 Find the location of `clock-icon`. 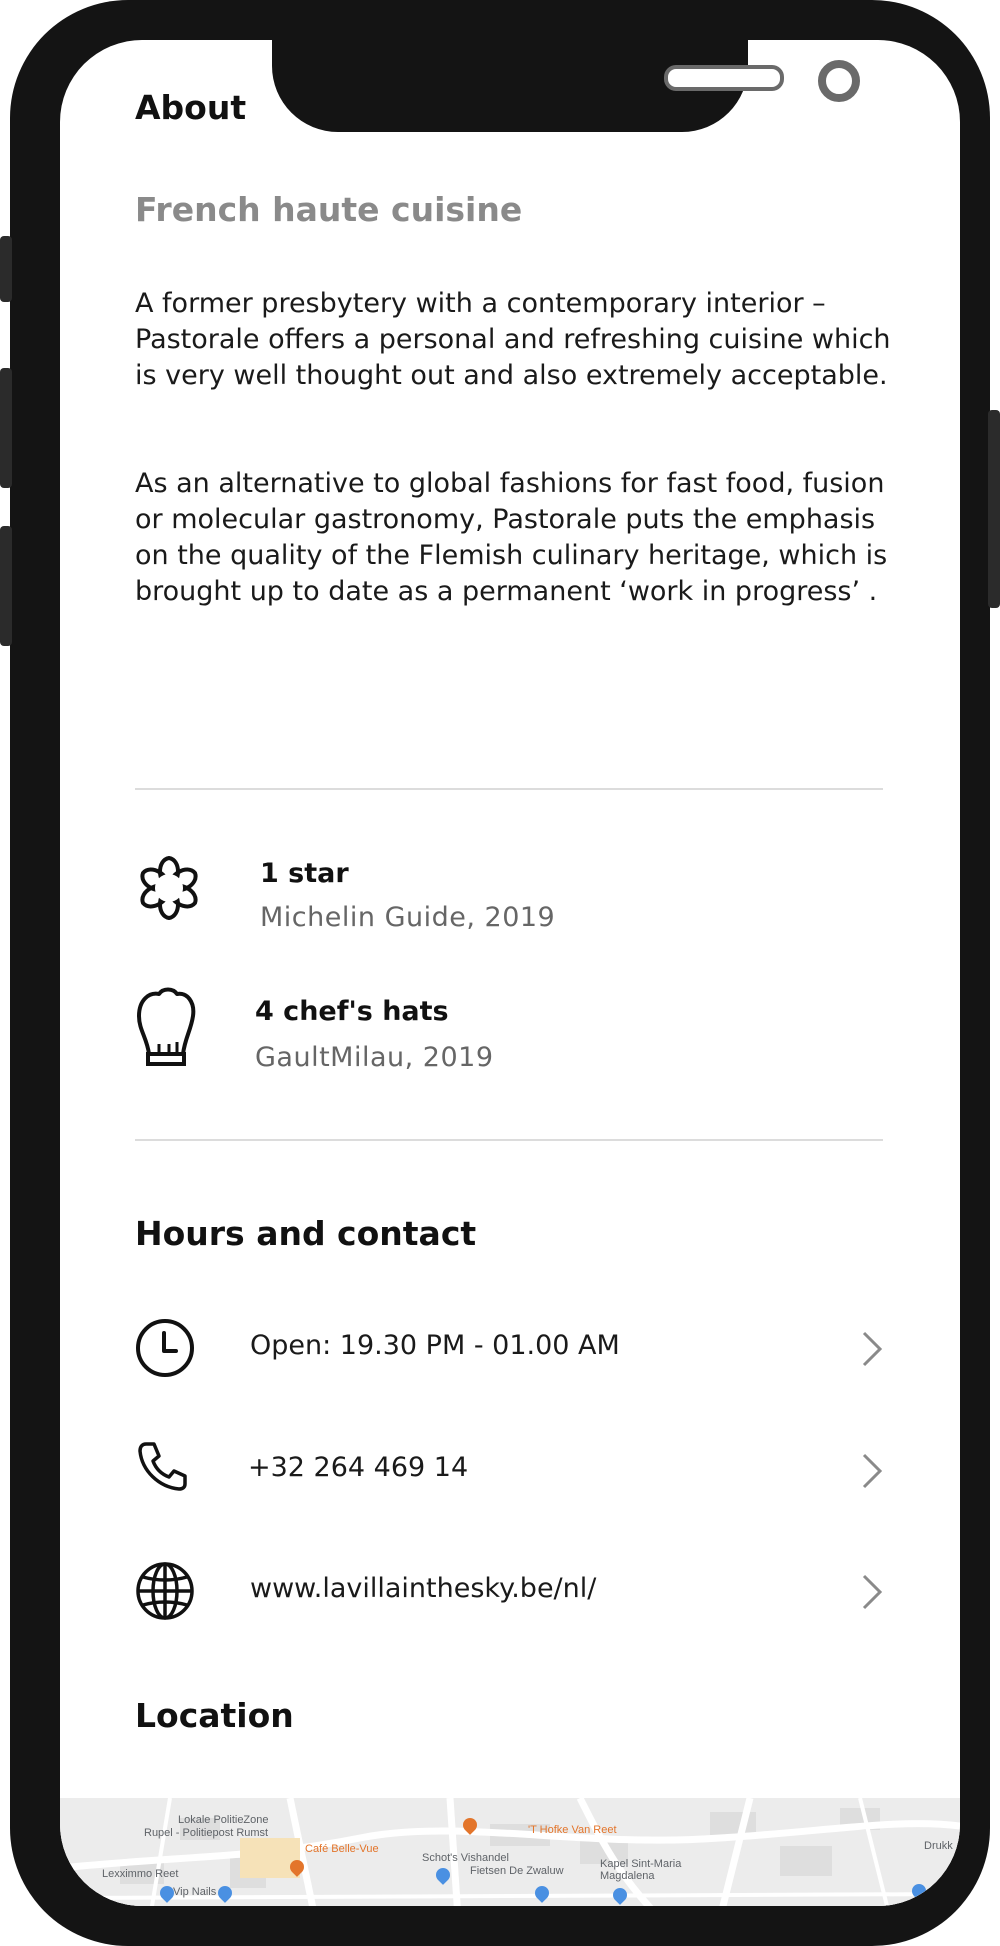

clock-icon is located at coordinates (165, 1350).